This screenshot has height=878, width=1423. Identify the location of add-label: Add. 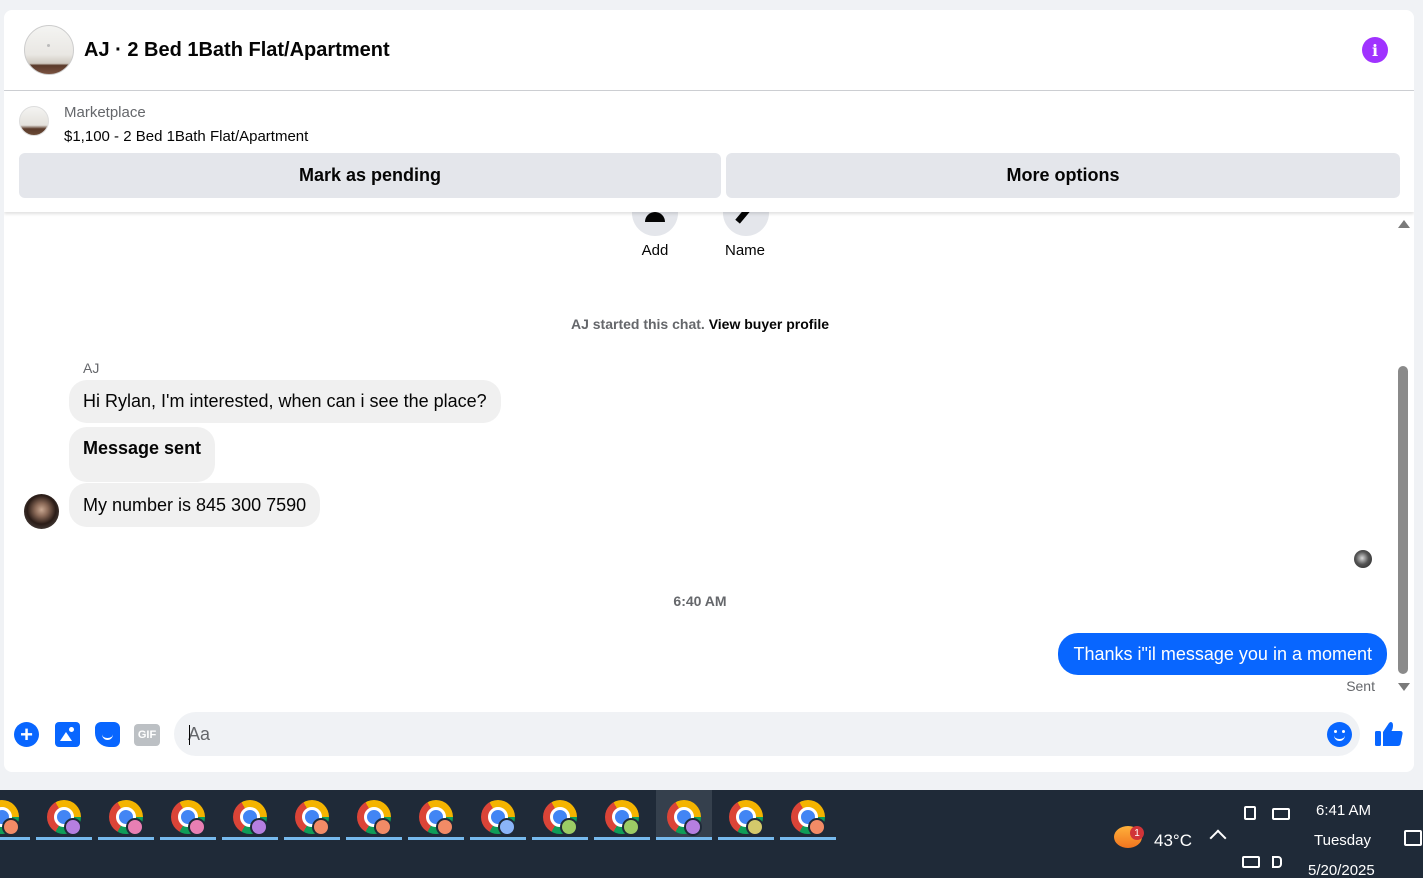
(655, 250).